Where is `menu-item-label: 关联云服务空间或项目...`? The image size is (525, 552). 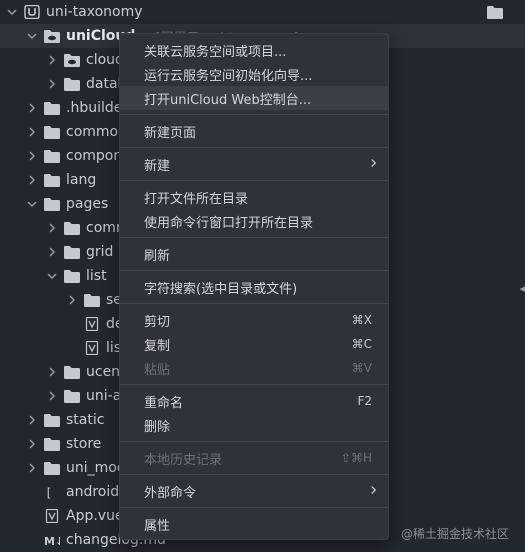
menu-item-label: 关联云服务空间或项目... is located at coordinates (215, 52).